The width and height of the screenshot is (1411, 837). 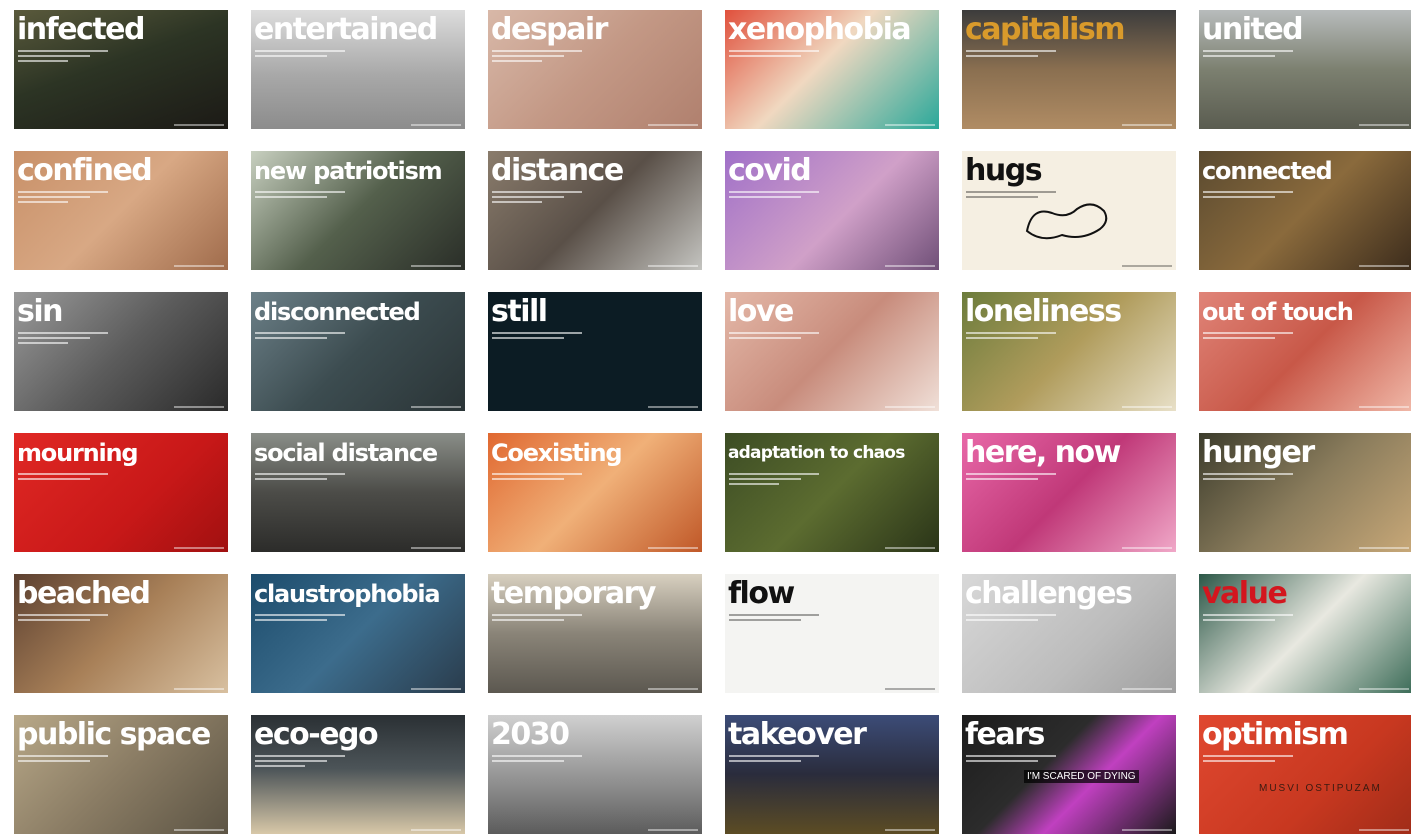 I want to click on tile-word: capitalism, so click(x=1045, y=29).